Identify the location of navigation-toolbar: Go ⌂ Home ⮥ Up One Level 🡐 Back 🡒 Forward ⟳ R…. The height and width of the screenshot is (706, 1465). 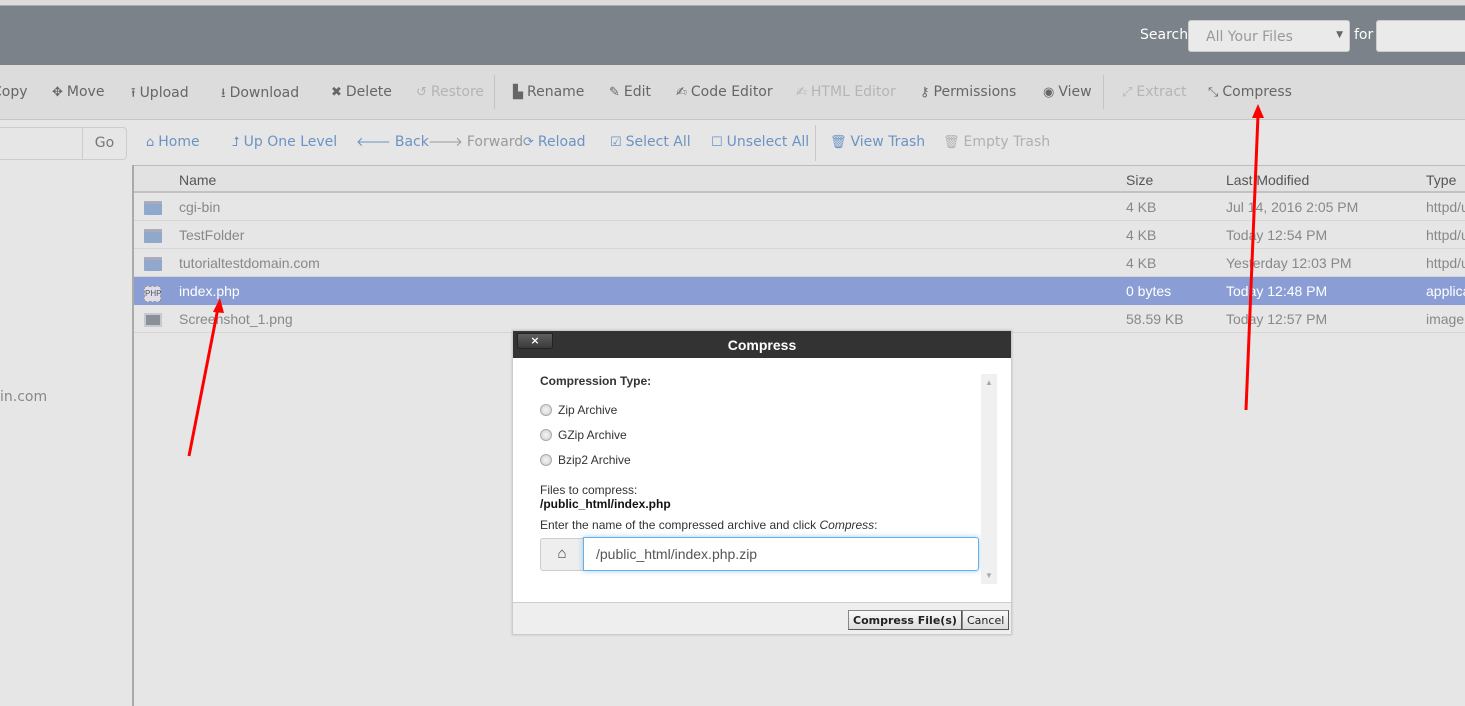
(732, 143).